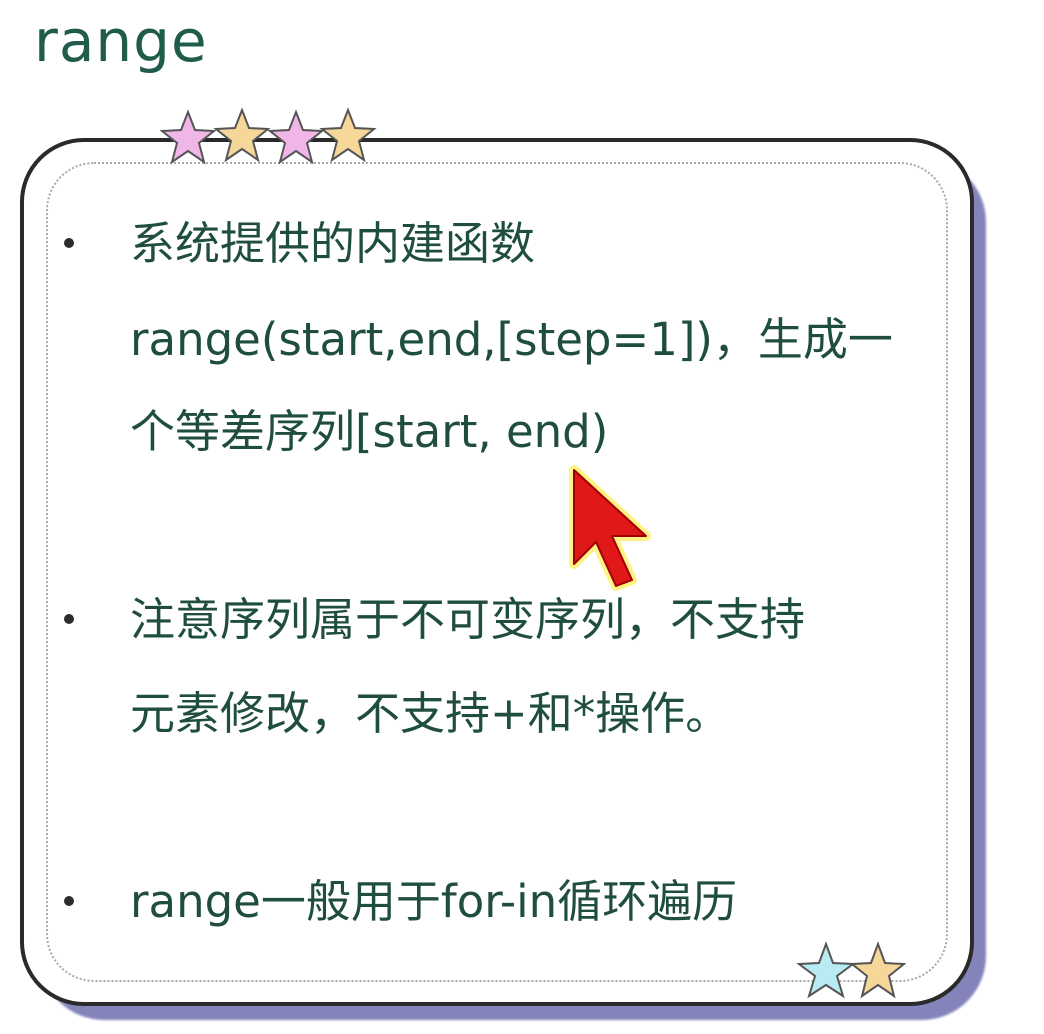 This screenshot has width=1044, height=1034. I want to click on bullet-3-line-1: range一般用于for-in循环遍历, so click(434, 901).